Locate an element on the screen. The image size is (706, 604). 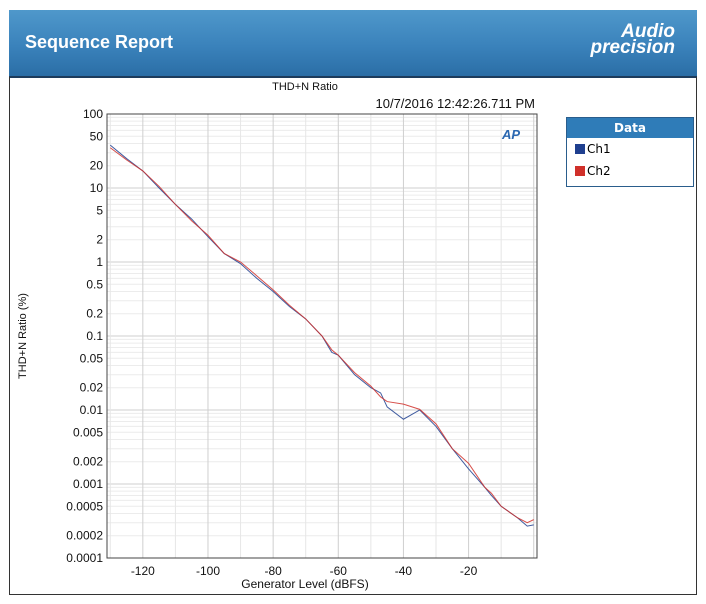
y-tick-label: 0.1 is located at coordinates (94, 336).